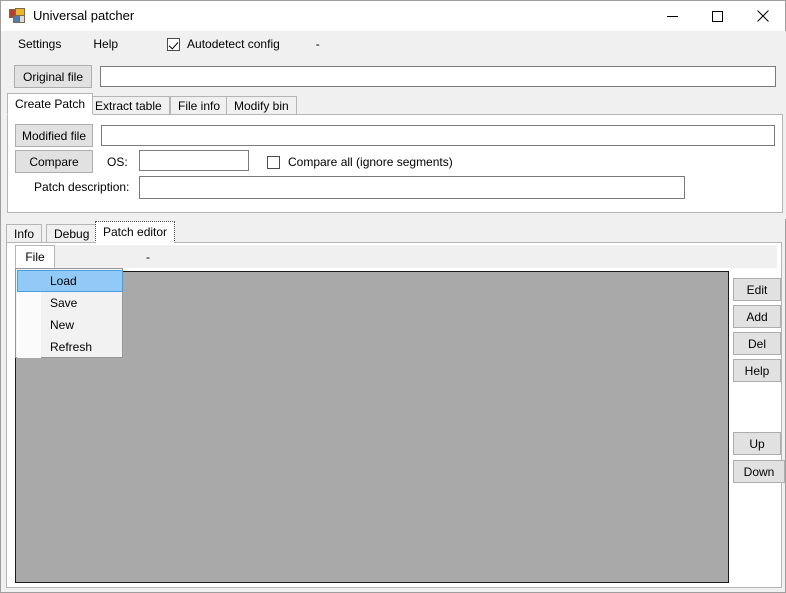 This screenshot has height=593, width=786. I want to click on edit-button: Edit, so click(757, 289).